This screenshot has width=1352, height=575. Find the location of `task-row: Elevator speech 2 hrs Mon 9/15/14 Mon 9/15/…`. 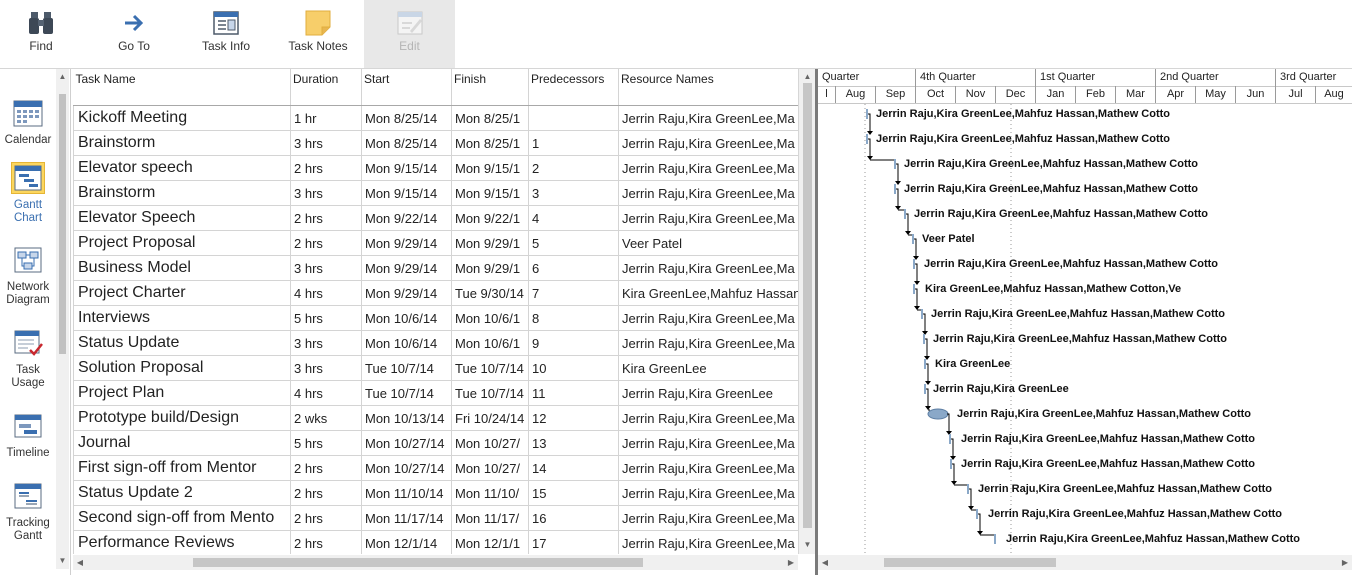

task-row: Elevator speech 2 hrs Mon 9/15/14 Mon 9/15/… is located at coordinates (435, 168).